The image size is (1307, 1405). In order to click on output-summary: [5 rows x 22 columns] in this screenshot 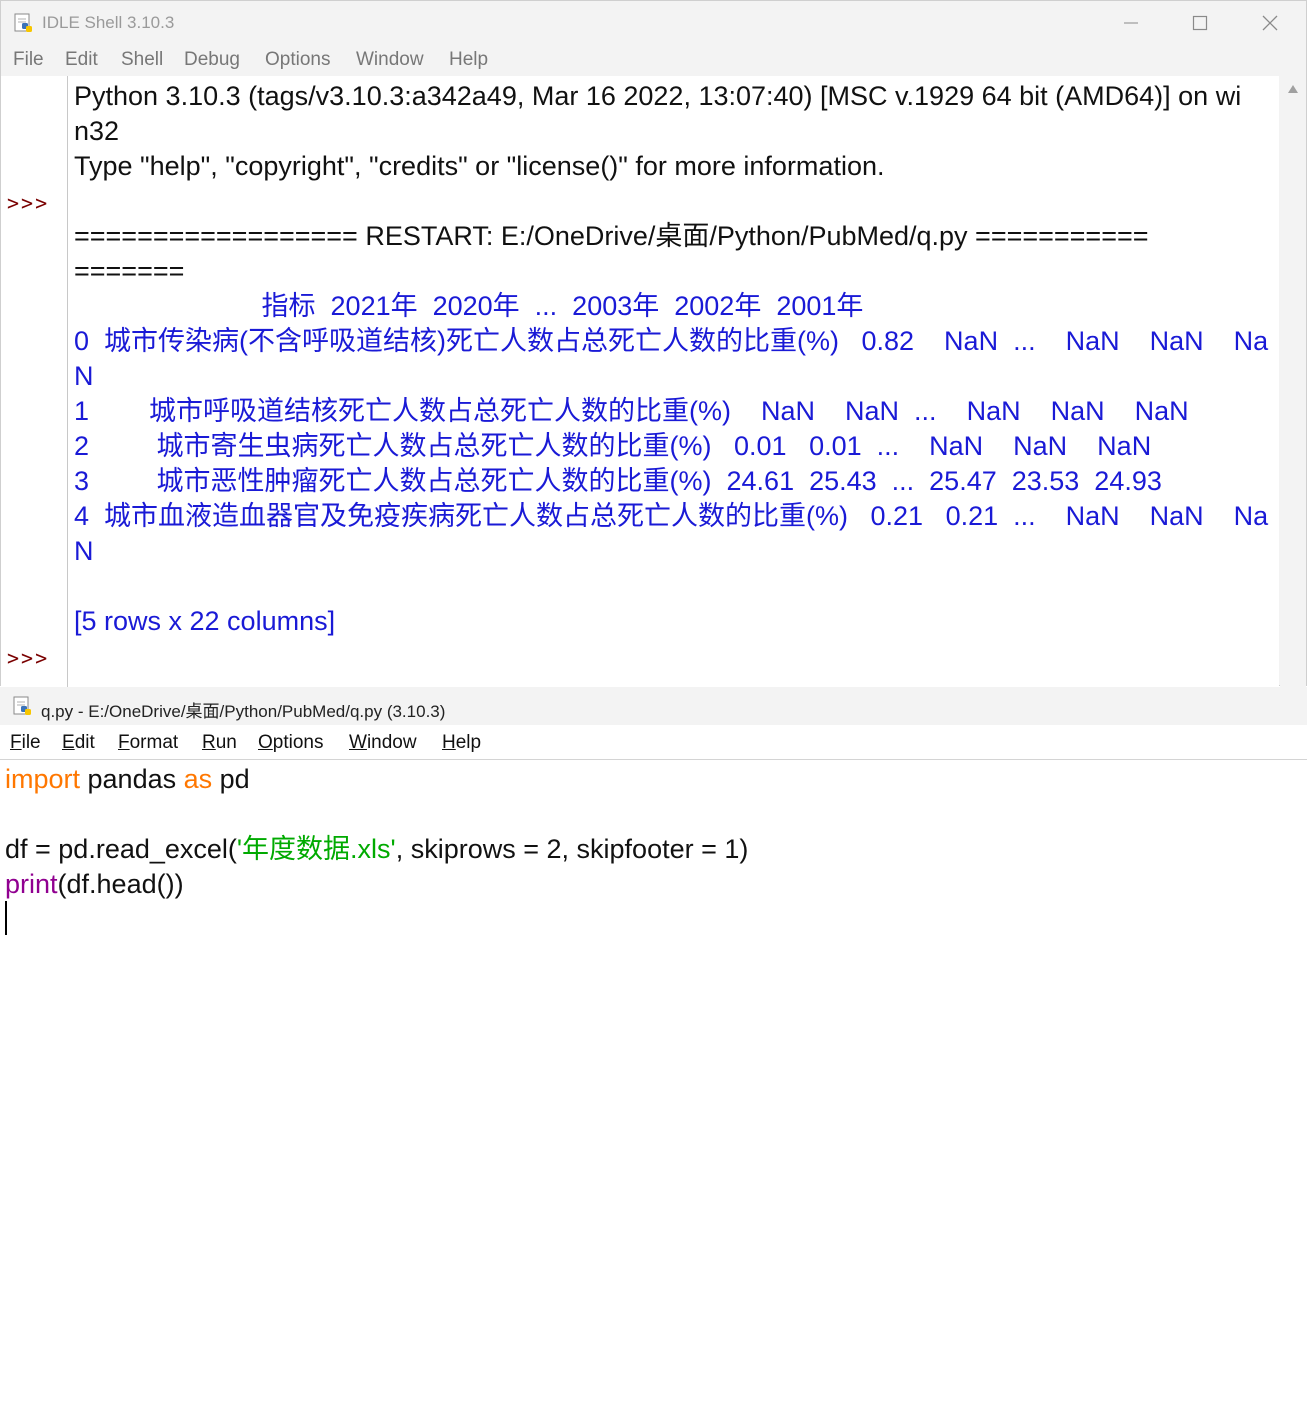, I will do `click(205, 621)`.